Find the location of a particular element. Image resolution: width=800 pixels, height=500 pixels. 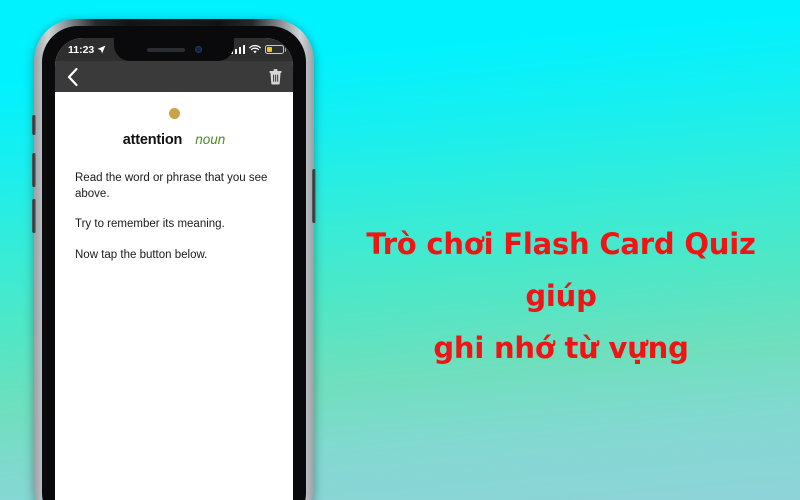

status-bar-time: 11:23 is located at coordinates (81, 49).